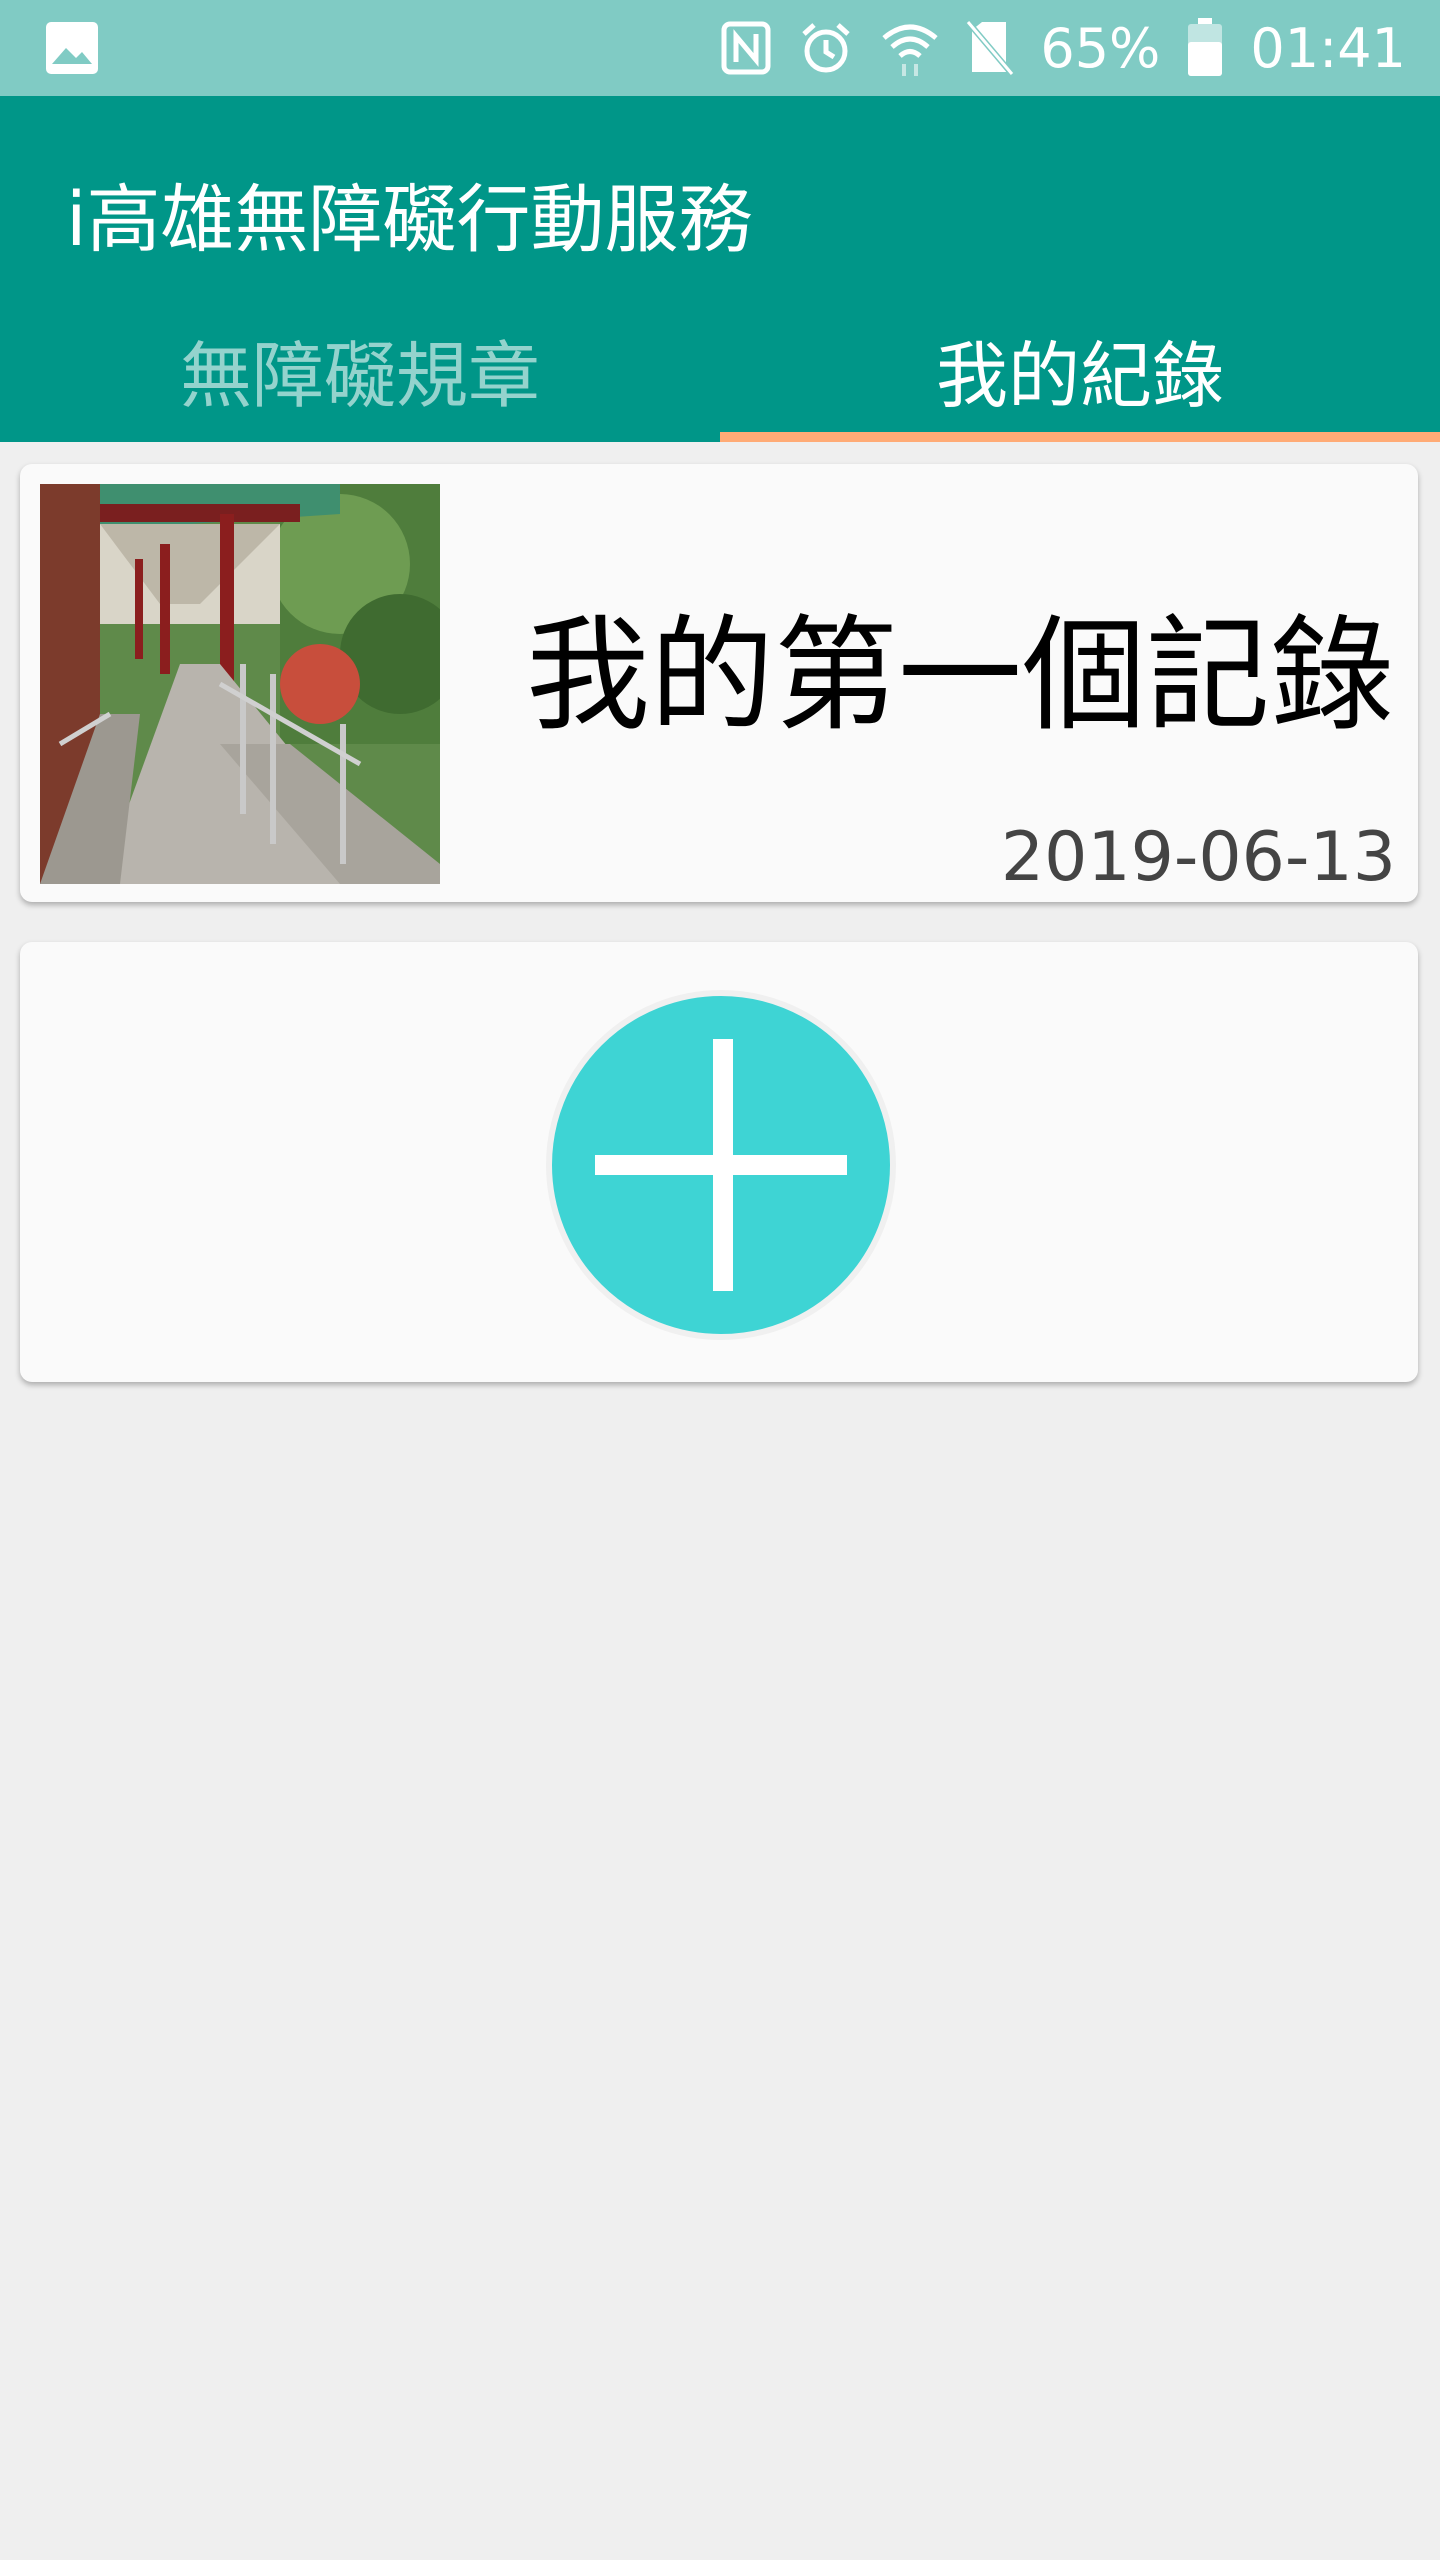  Describe the element at coordinates (1328, 48) in the screenshot. I see `clock: 01:41` at that location.